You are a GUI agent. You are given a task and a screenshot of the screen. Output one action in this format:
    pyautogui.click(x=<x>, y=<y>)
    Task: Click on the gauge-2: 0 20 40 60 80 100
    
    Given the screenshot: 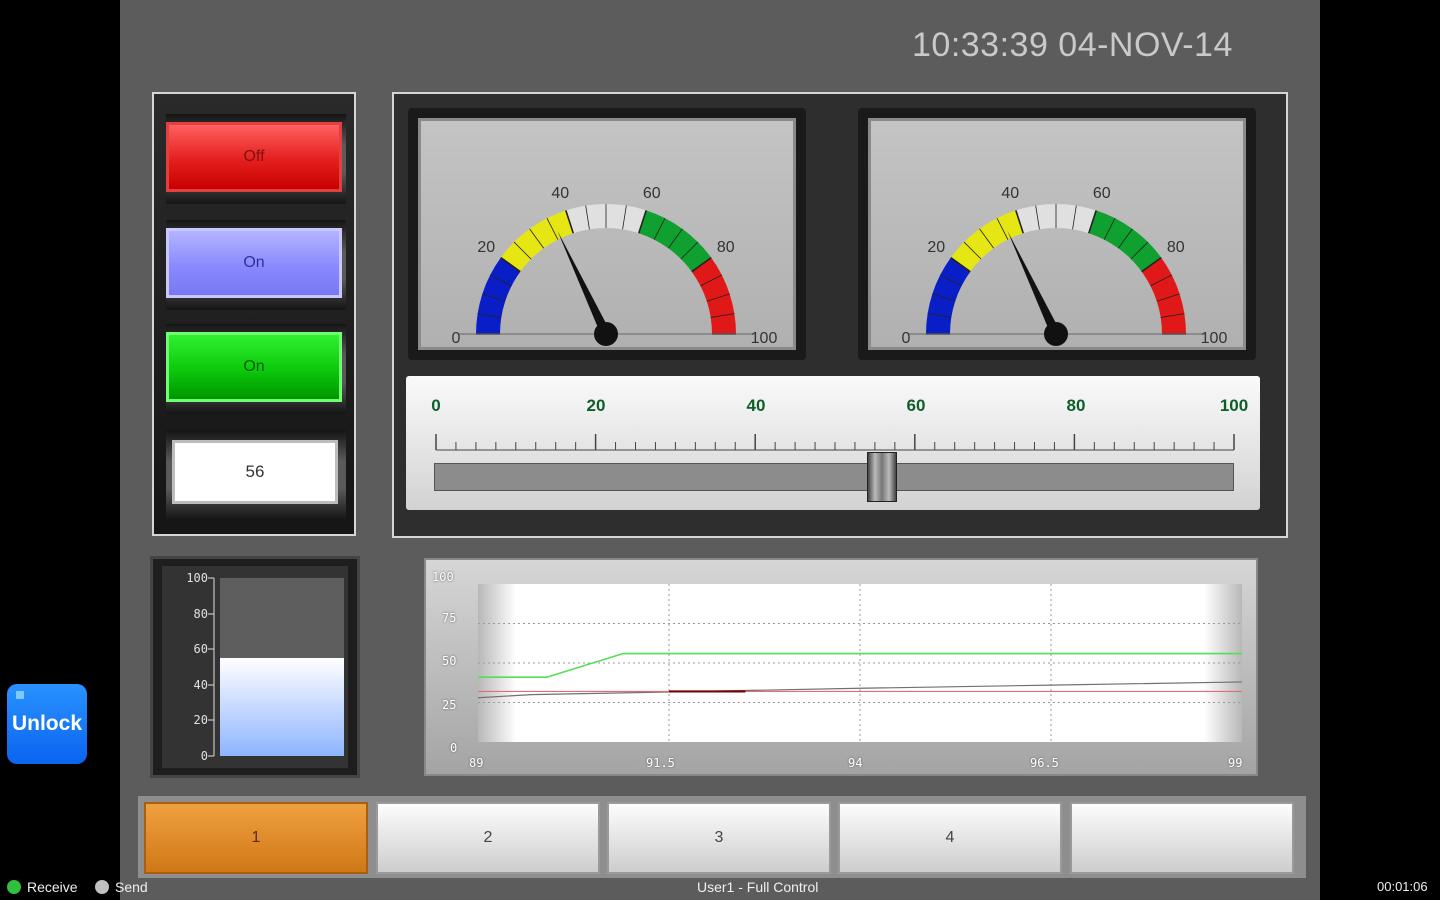 What is the action you would take?
    pyautogui.click(x=1057, y=234)
    